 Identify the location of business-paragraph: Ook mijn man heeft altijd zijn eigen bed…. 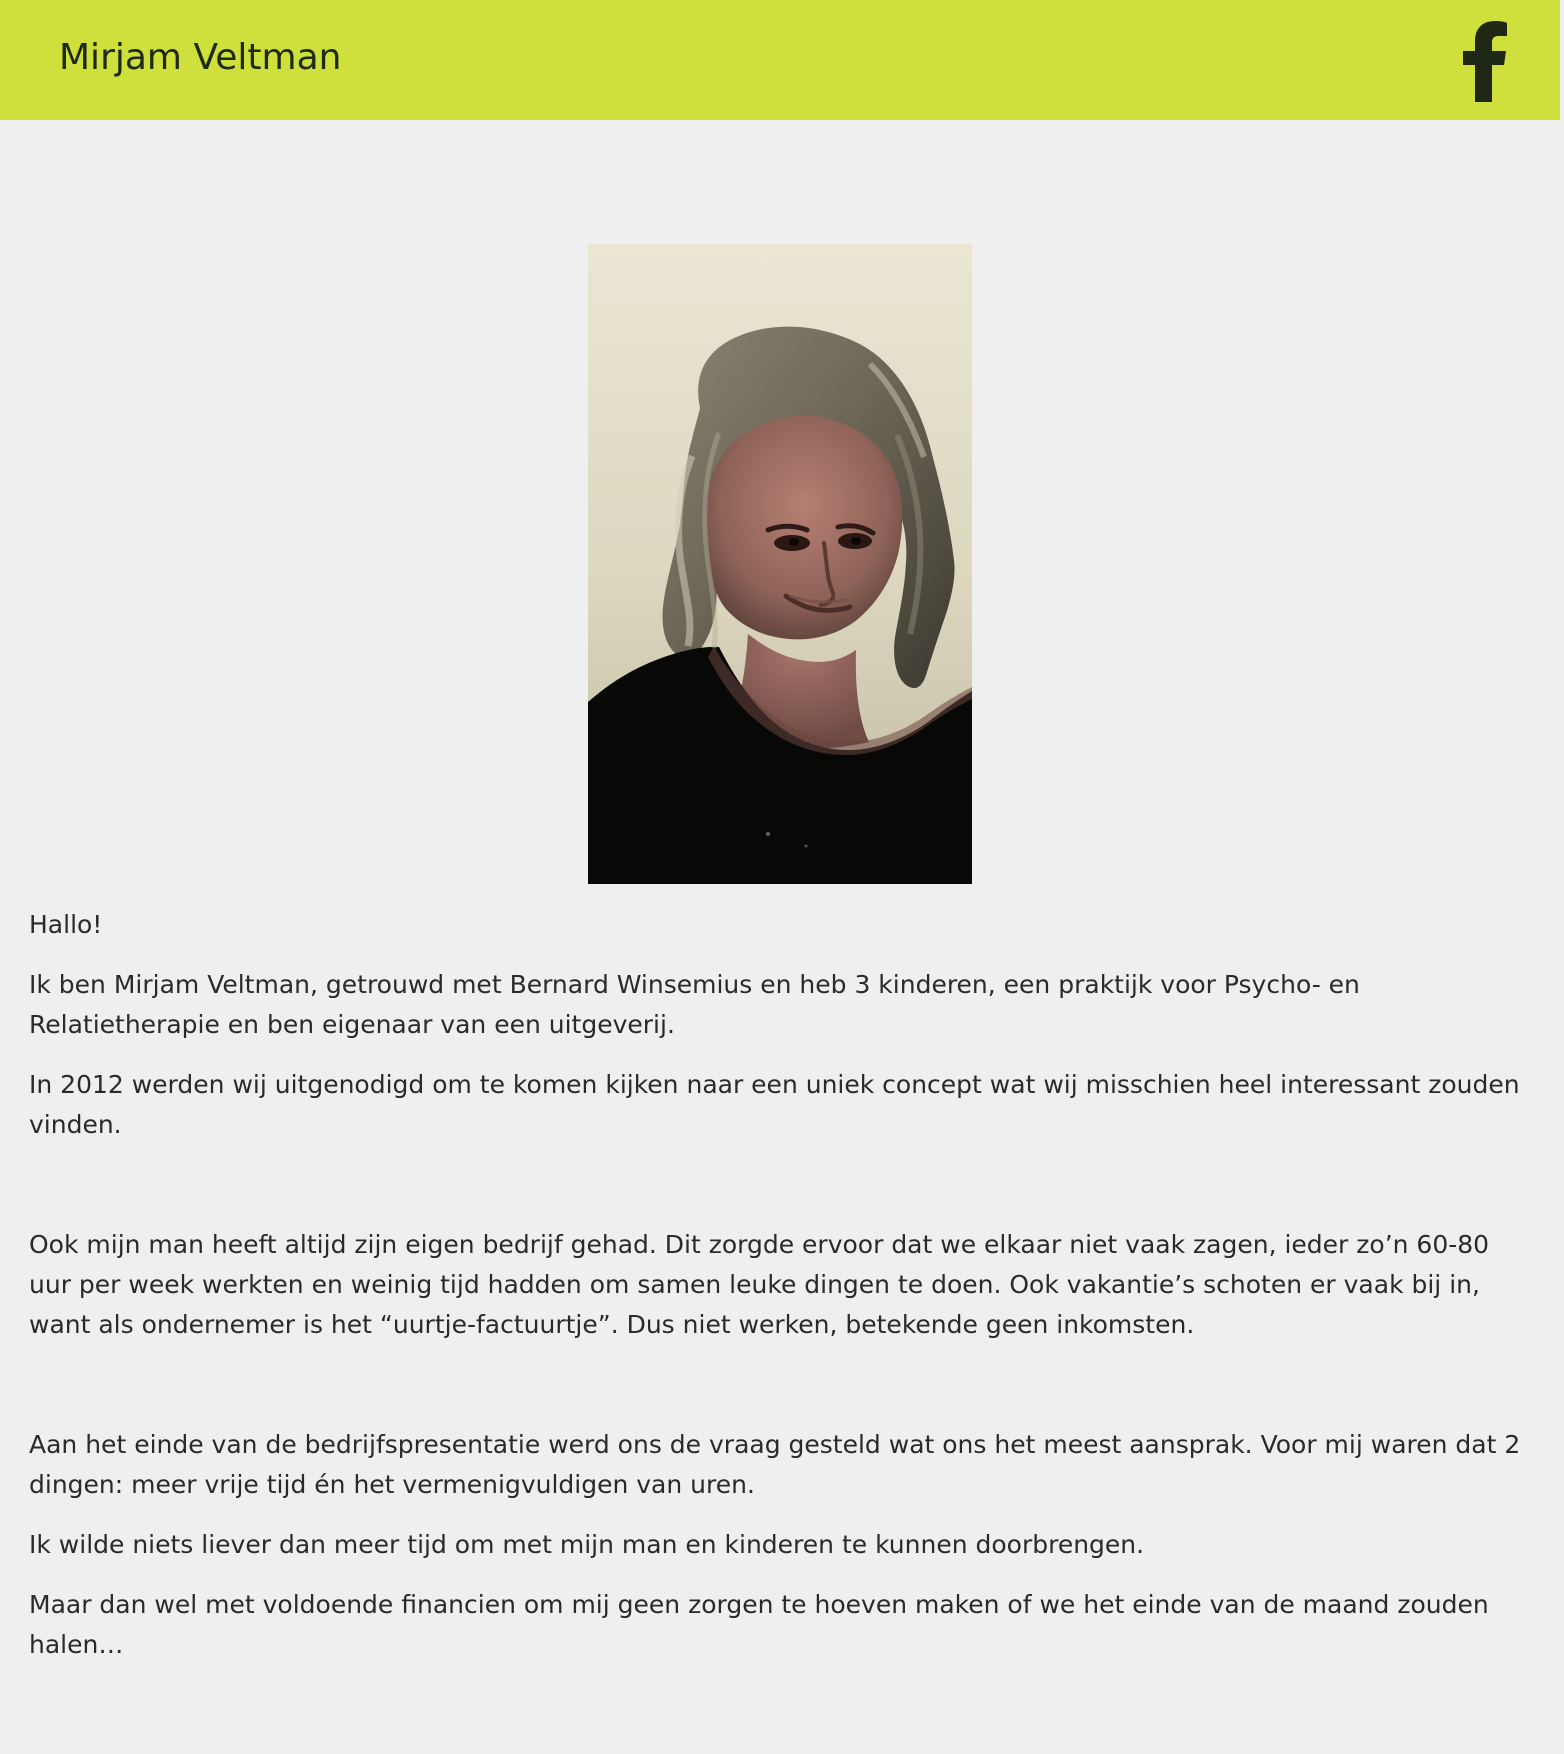
(759, 1284).